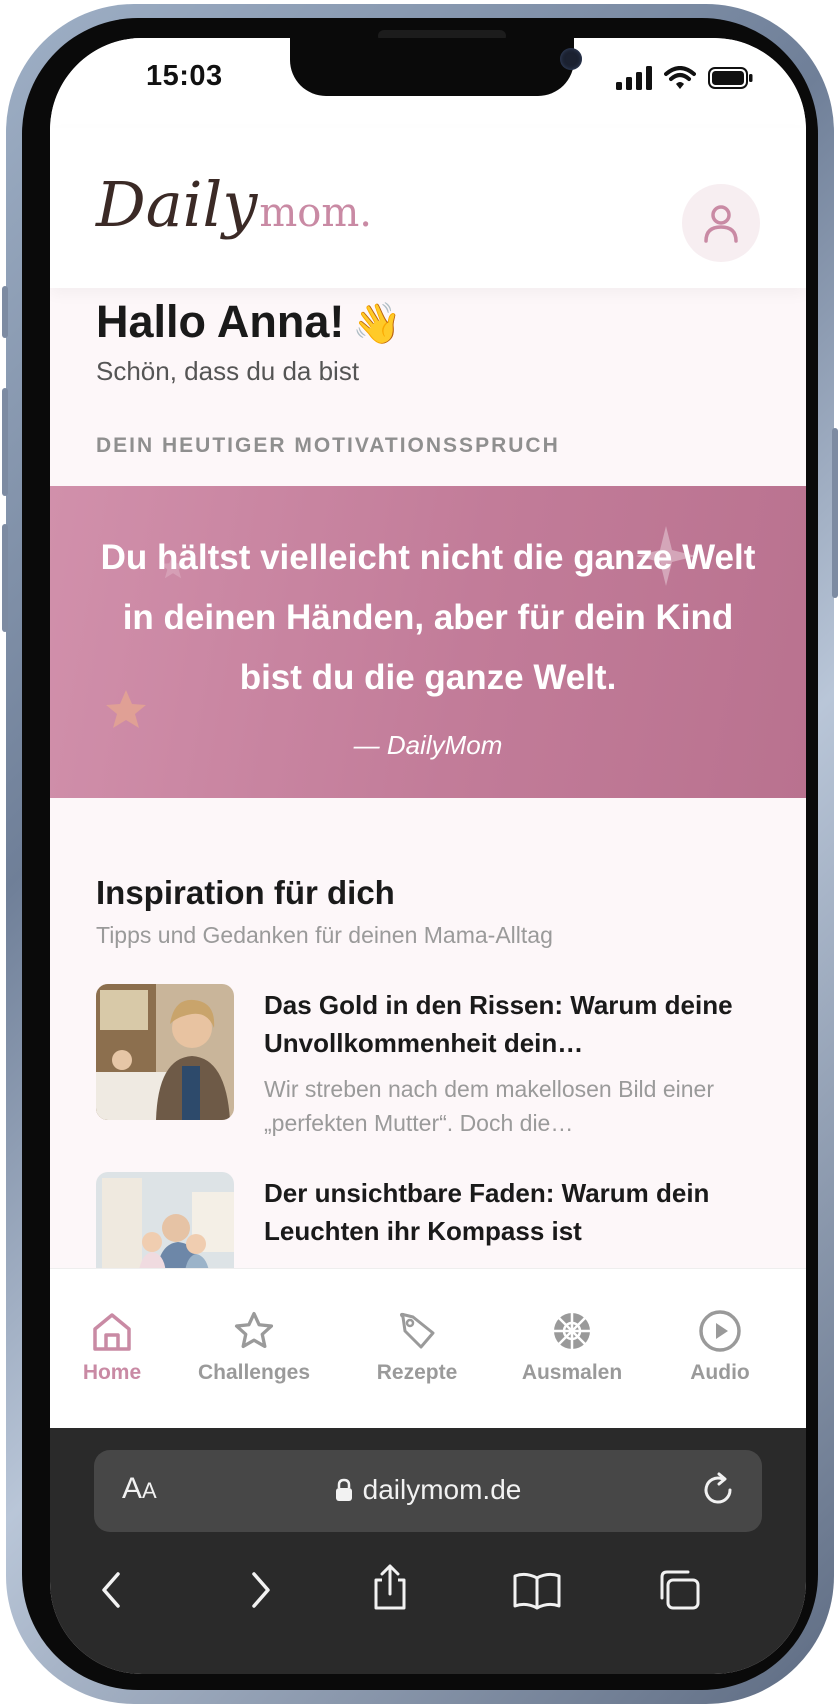 The image size is (840, 1708). Describe the element at coordinates (436, 67) in the screenshot. I see `notch` at that location.